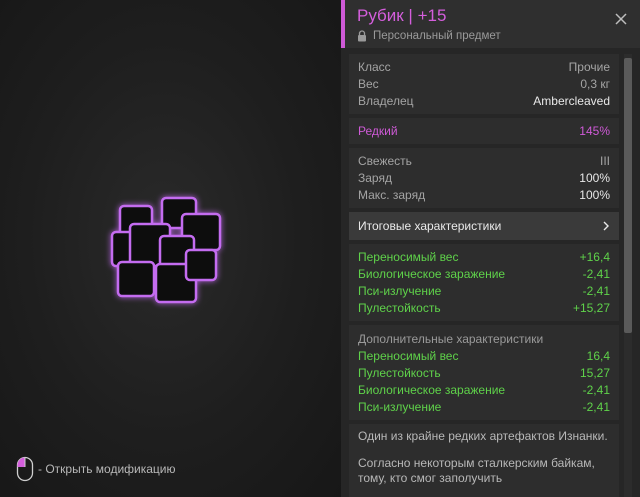  I want to click on personal-item-label: Персональный предмет, so click(437, 36).